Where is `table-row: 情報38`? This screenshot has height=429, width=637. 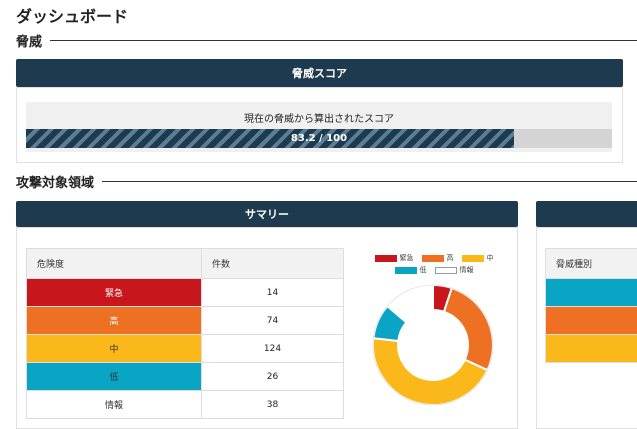 table-row: 情報38 is located at coordinates (185, 405).